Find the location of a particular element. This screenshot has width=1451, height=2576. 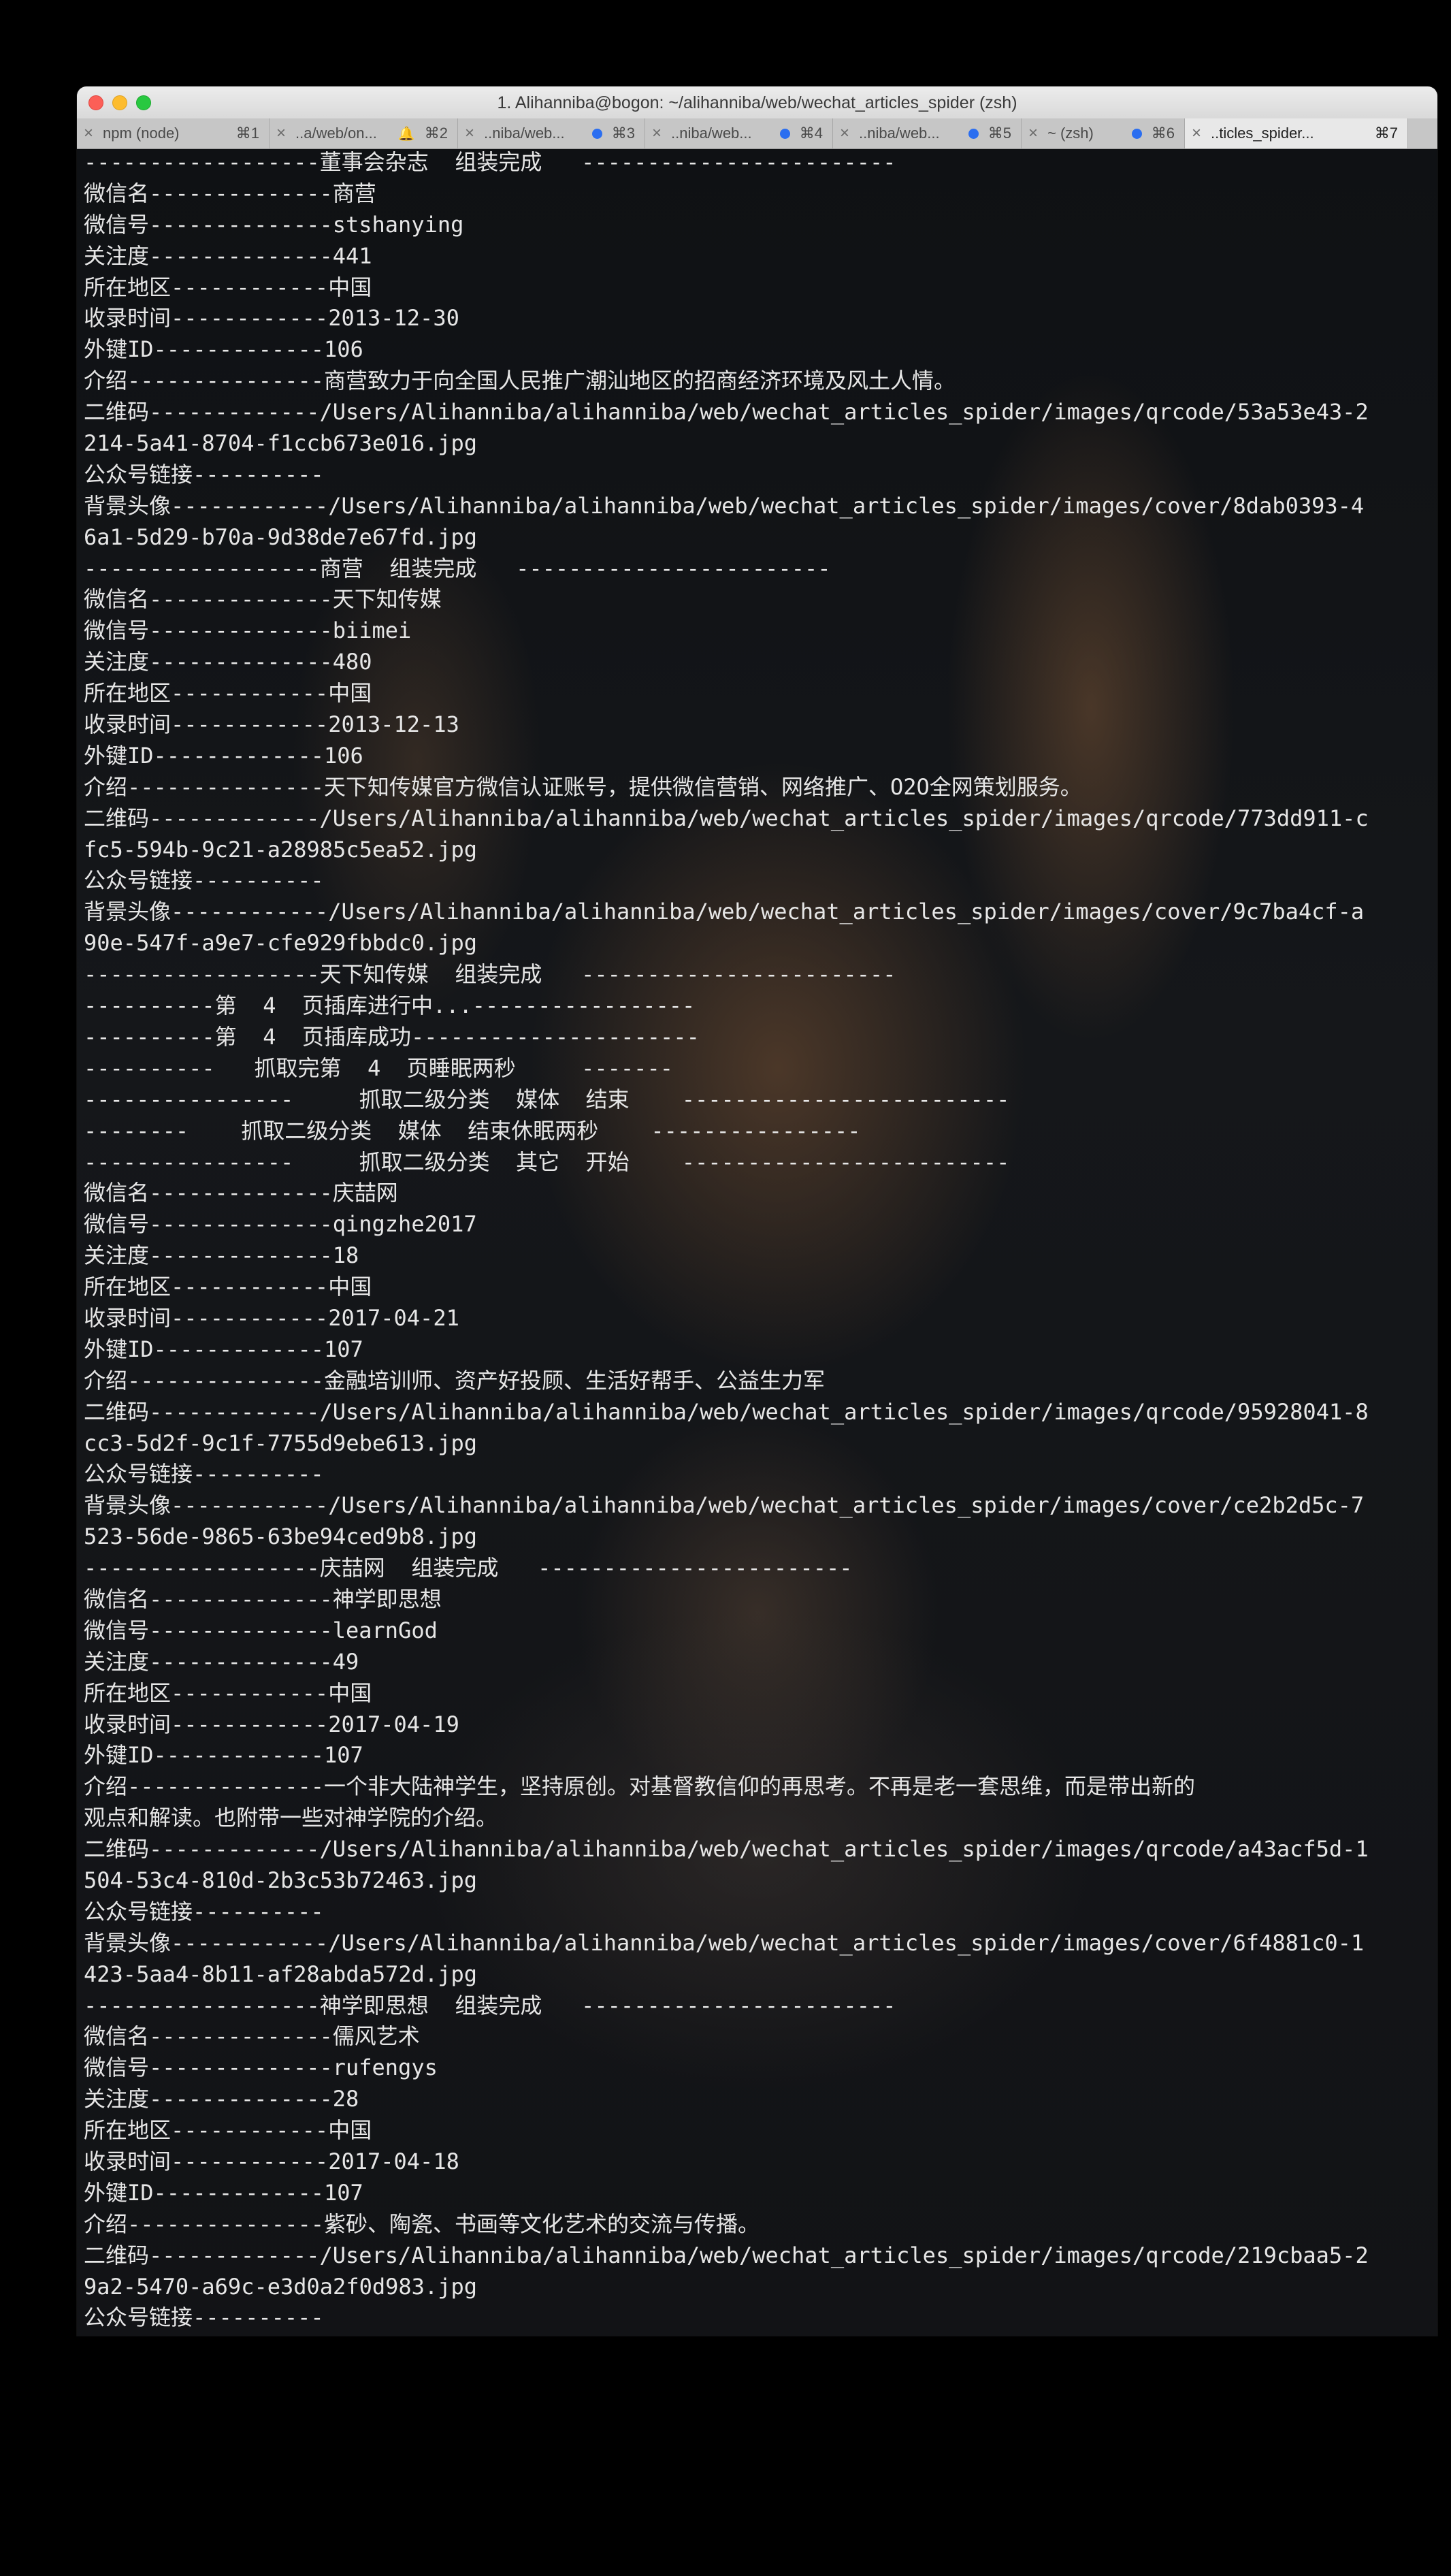

terminal-line: 504-53c4-810d-2b3c53b72463.jpg is located at coordinates (280, 1880).